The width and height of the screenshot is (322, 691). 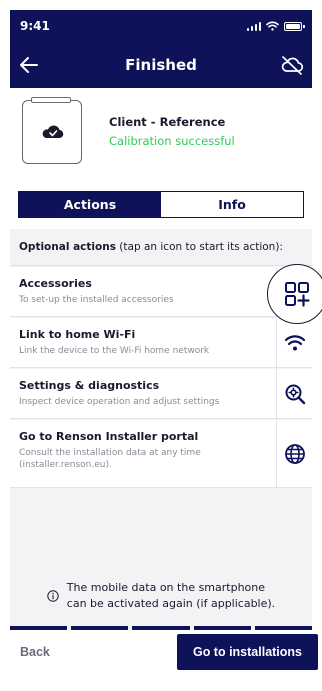 What do you see at coordinates (232, 204) in the screenshot?
I see `tab-info: Info` at bounding box center [232, 204].